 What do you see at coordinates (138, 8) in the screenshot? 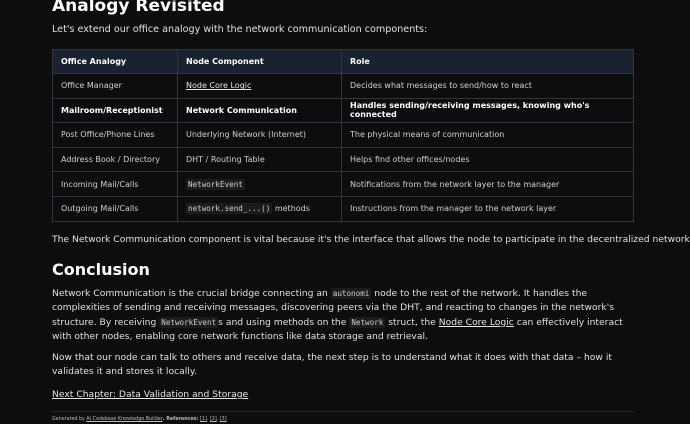
I see `section-title-analogy: Analogy Revisited` at bounding box center [138, 8].